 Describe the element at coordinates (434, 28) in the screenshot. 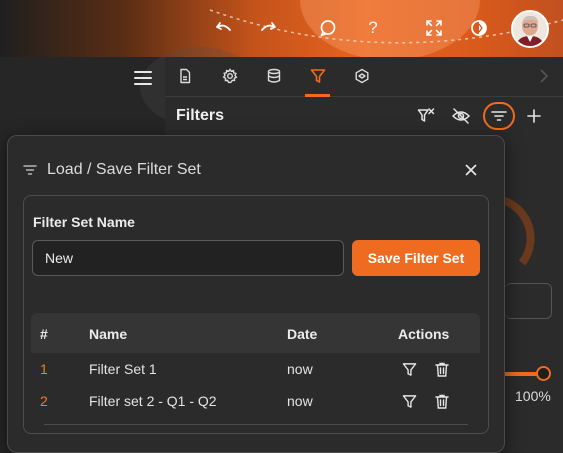

I see `fullscreen-icon` at that location.